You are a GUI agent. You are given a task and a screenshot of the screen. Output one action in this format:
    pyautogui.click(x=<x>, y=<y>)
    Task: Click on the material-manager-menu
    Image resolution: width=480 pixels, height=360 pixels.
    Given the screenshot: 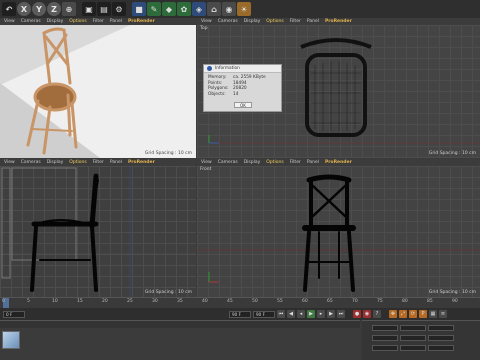 What is the action you would take?
    pyautogui.click(x=180, y=324)
    